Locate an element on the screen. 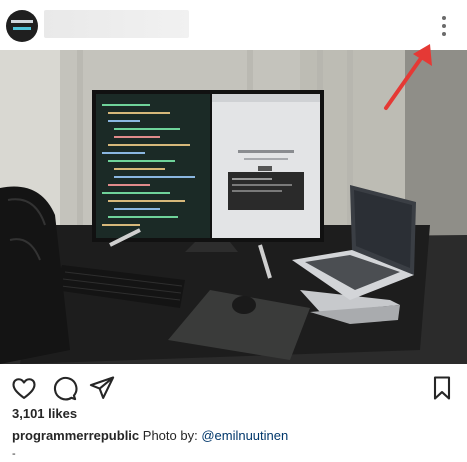 The image size is (467, 462). caption-text: Photo by: is located at coordinates (170, 435).